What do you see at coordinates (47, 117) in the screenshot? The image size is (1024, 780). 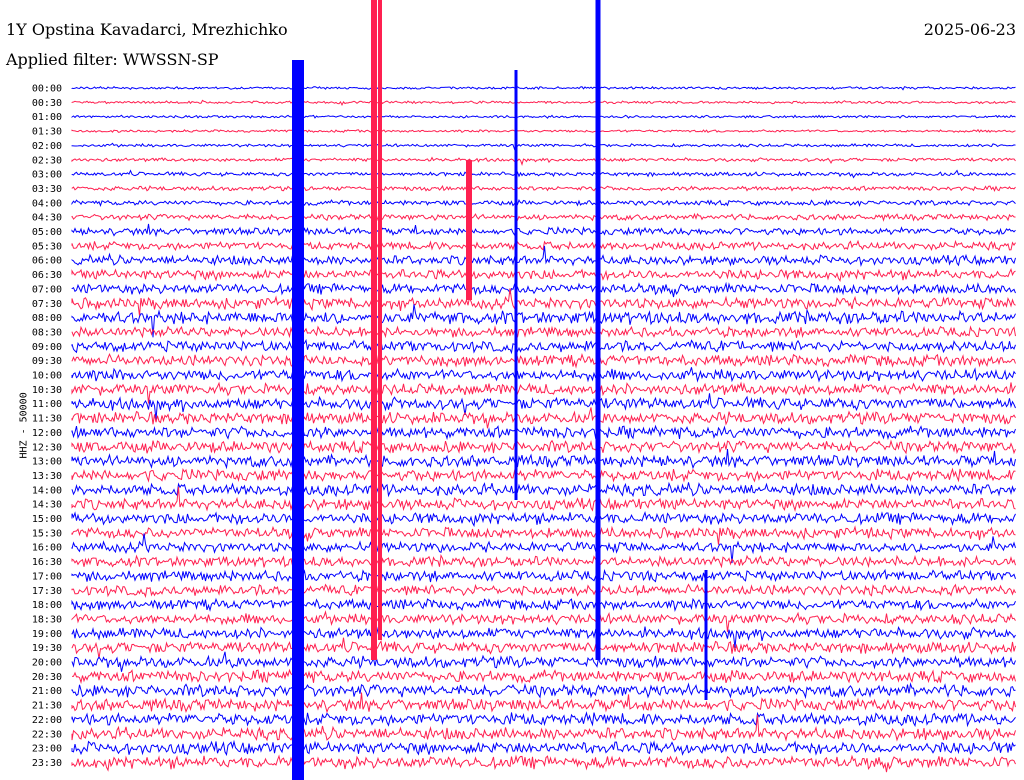 I see `row-time-label: 01:00` at bounding box center [47, 117].